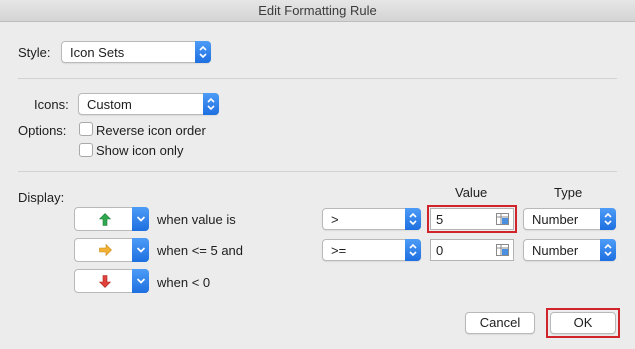  I want to click on style-select-value: Icon Sets, so click(97, 52).